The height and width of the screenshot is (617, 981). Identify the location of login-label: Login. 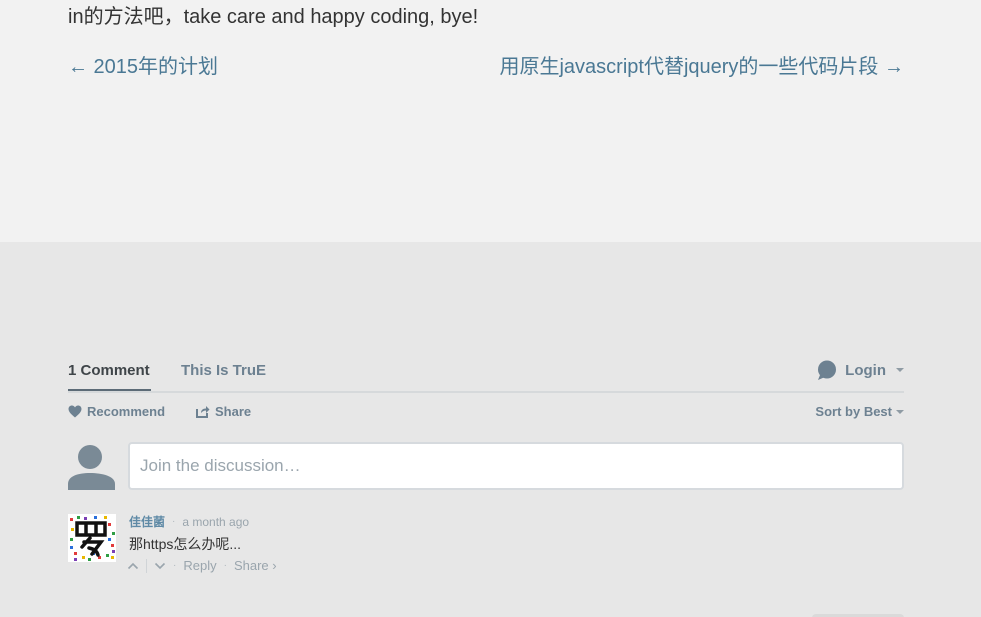
(865, 370).